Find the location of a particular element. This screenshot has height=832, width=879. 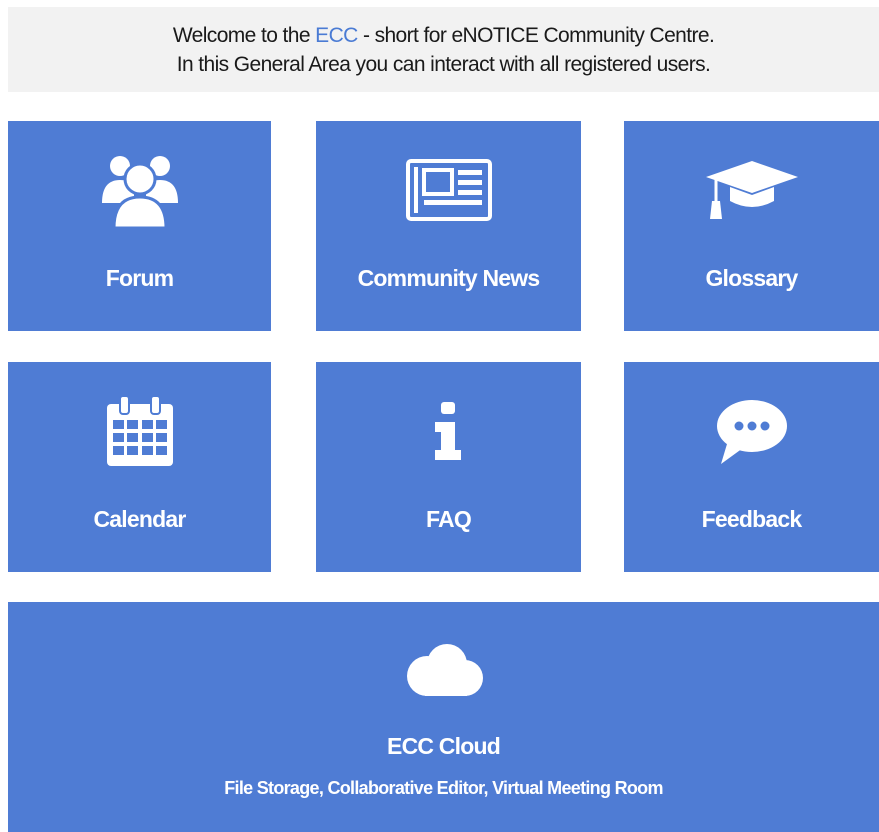

welcome-prefix: Welcome to the is located at coordinates (244, 35).